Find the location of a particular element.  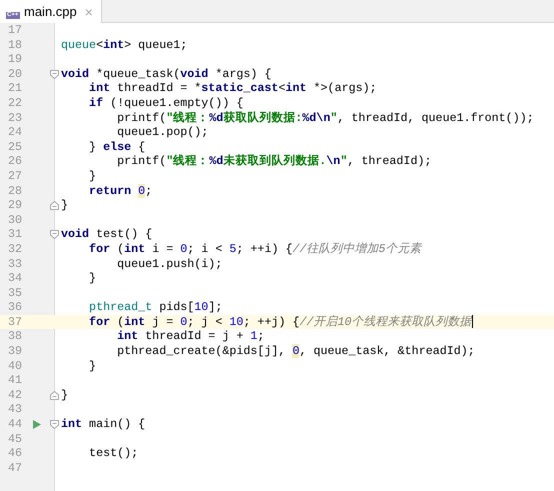

line-number: 35 is located at coordinates (14, 293).